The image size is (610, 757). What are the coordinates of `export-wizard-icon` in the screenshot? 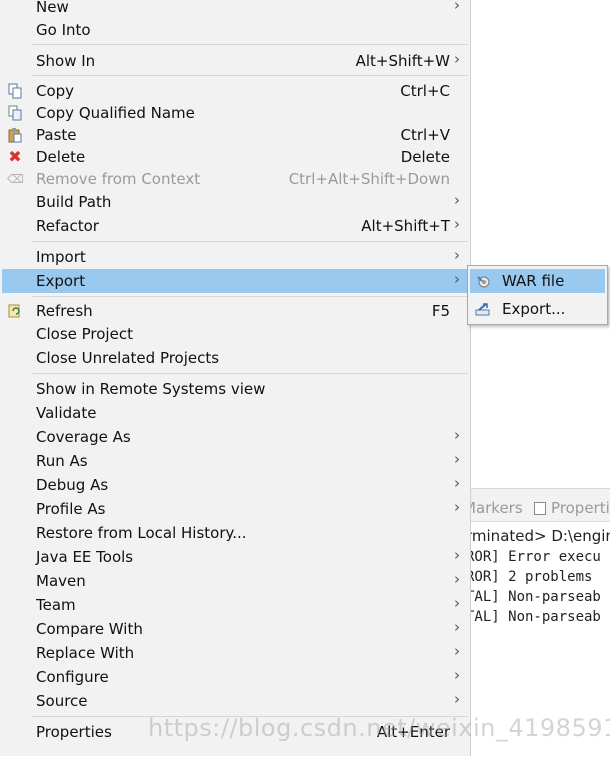 It's located at (483, 309).